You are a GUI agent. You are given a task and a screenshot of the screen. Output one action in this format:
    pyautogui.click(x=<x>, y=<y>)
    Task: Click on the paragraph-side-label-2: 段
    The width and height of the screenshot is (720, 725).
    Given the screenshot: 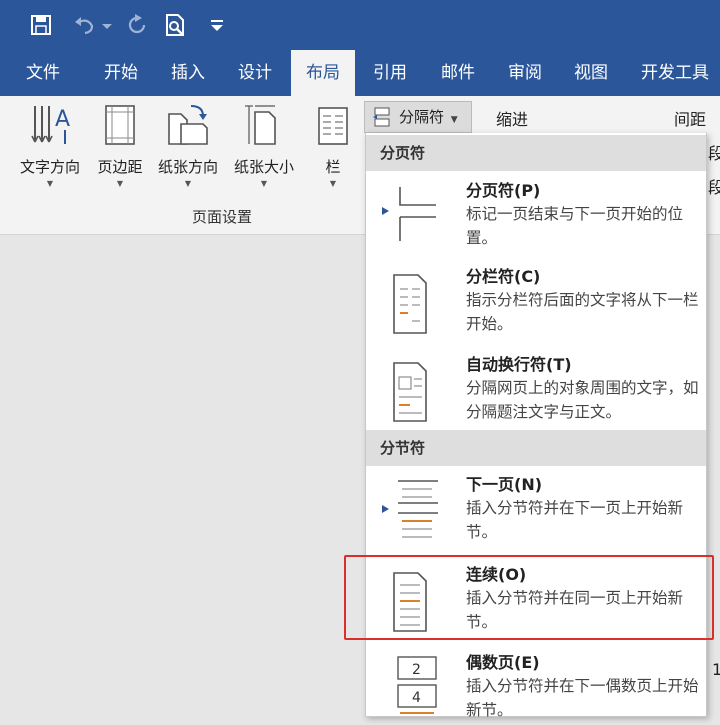 What is the action you would take?
    pyautogui.click(x=714, y=187)
    